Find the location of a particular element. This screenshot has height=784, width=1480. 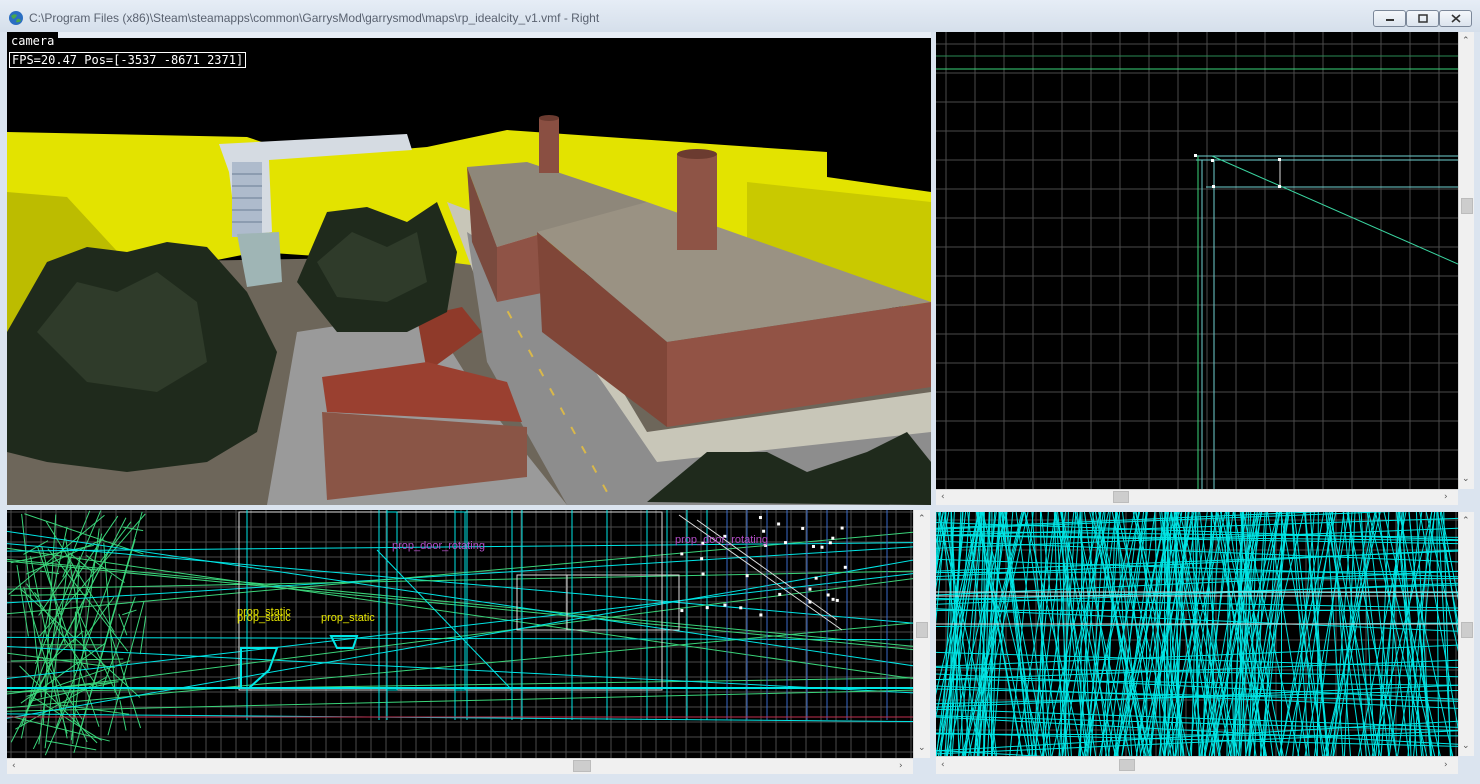

maximize-icon is located at coordinates (1422, 18).